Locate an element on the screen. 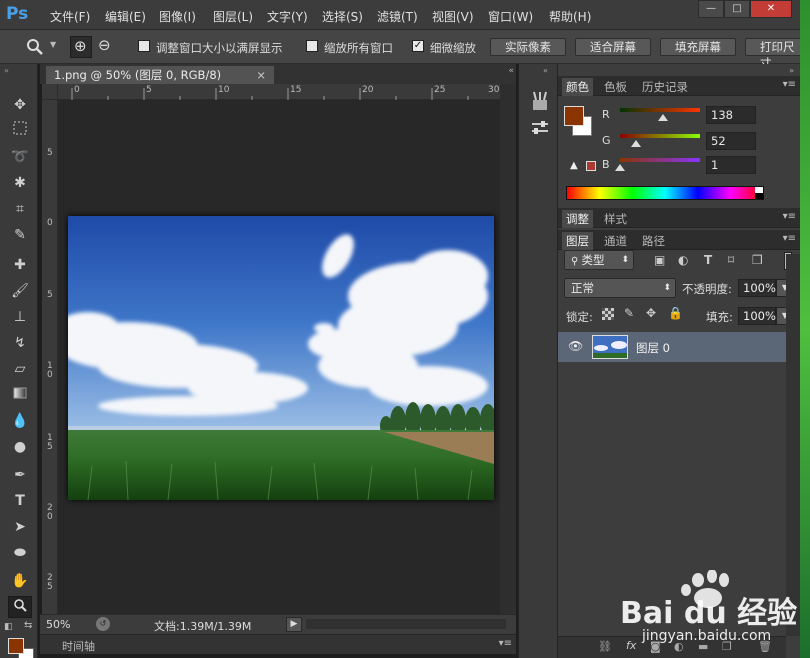 The image size is (810, 658). green-slider is located at coordinates (660, 136).